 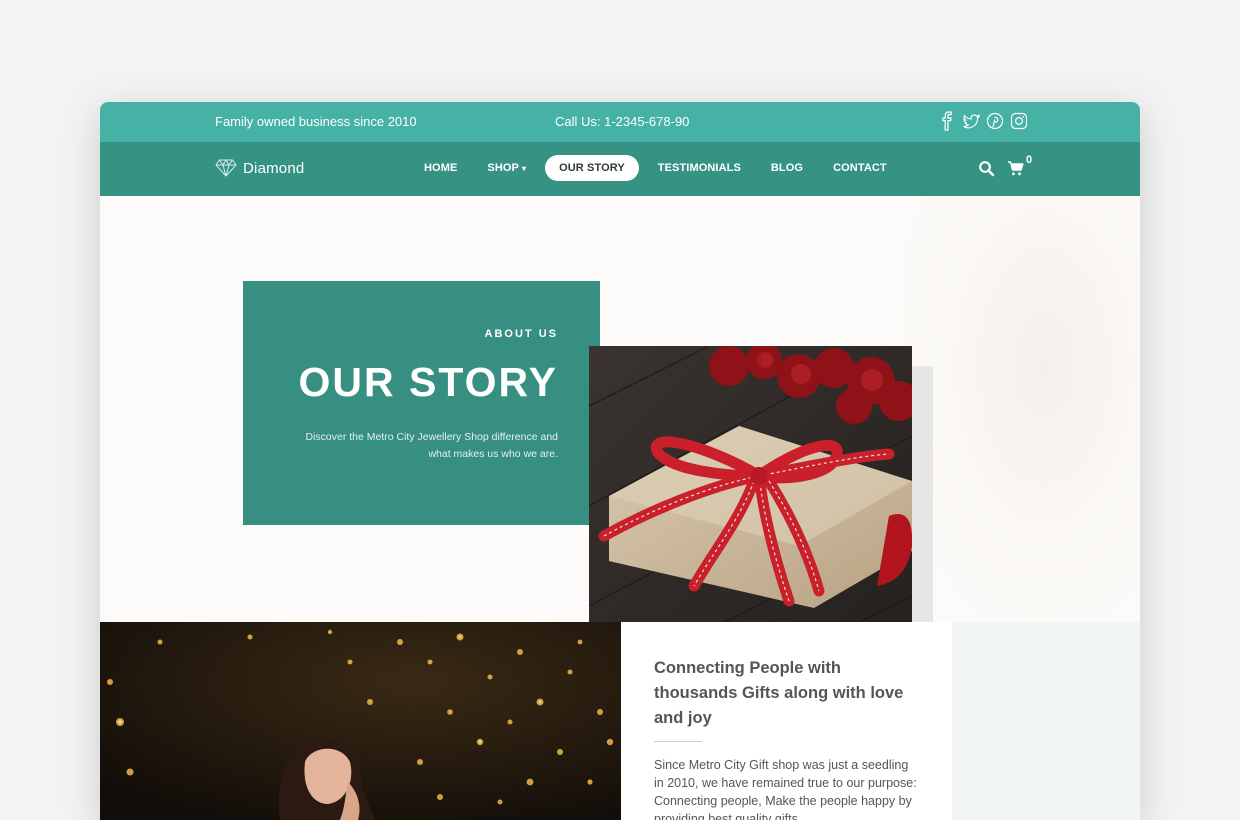 I want to click on nav-item-label: SHOP, so click(x=503, y=168).